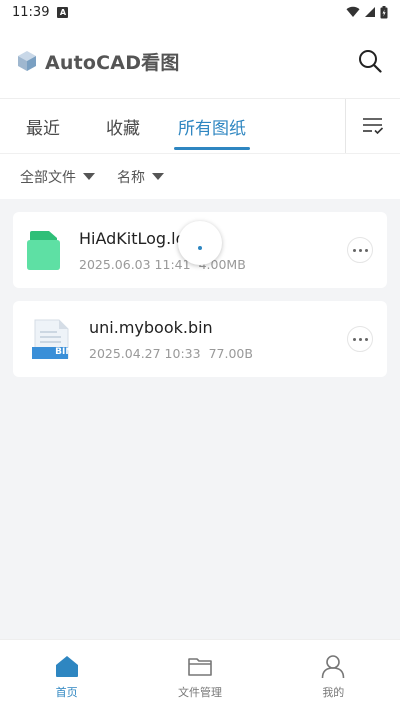 This screenshot has width=400, height=712. What do you see at coordinates (27, 61) in the screenshot?
I see `autocad-logo-icon` at bounding box center [27, 61].